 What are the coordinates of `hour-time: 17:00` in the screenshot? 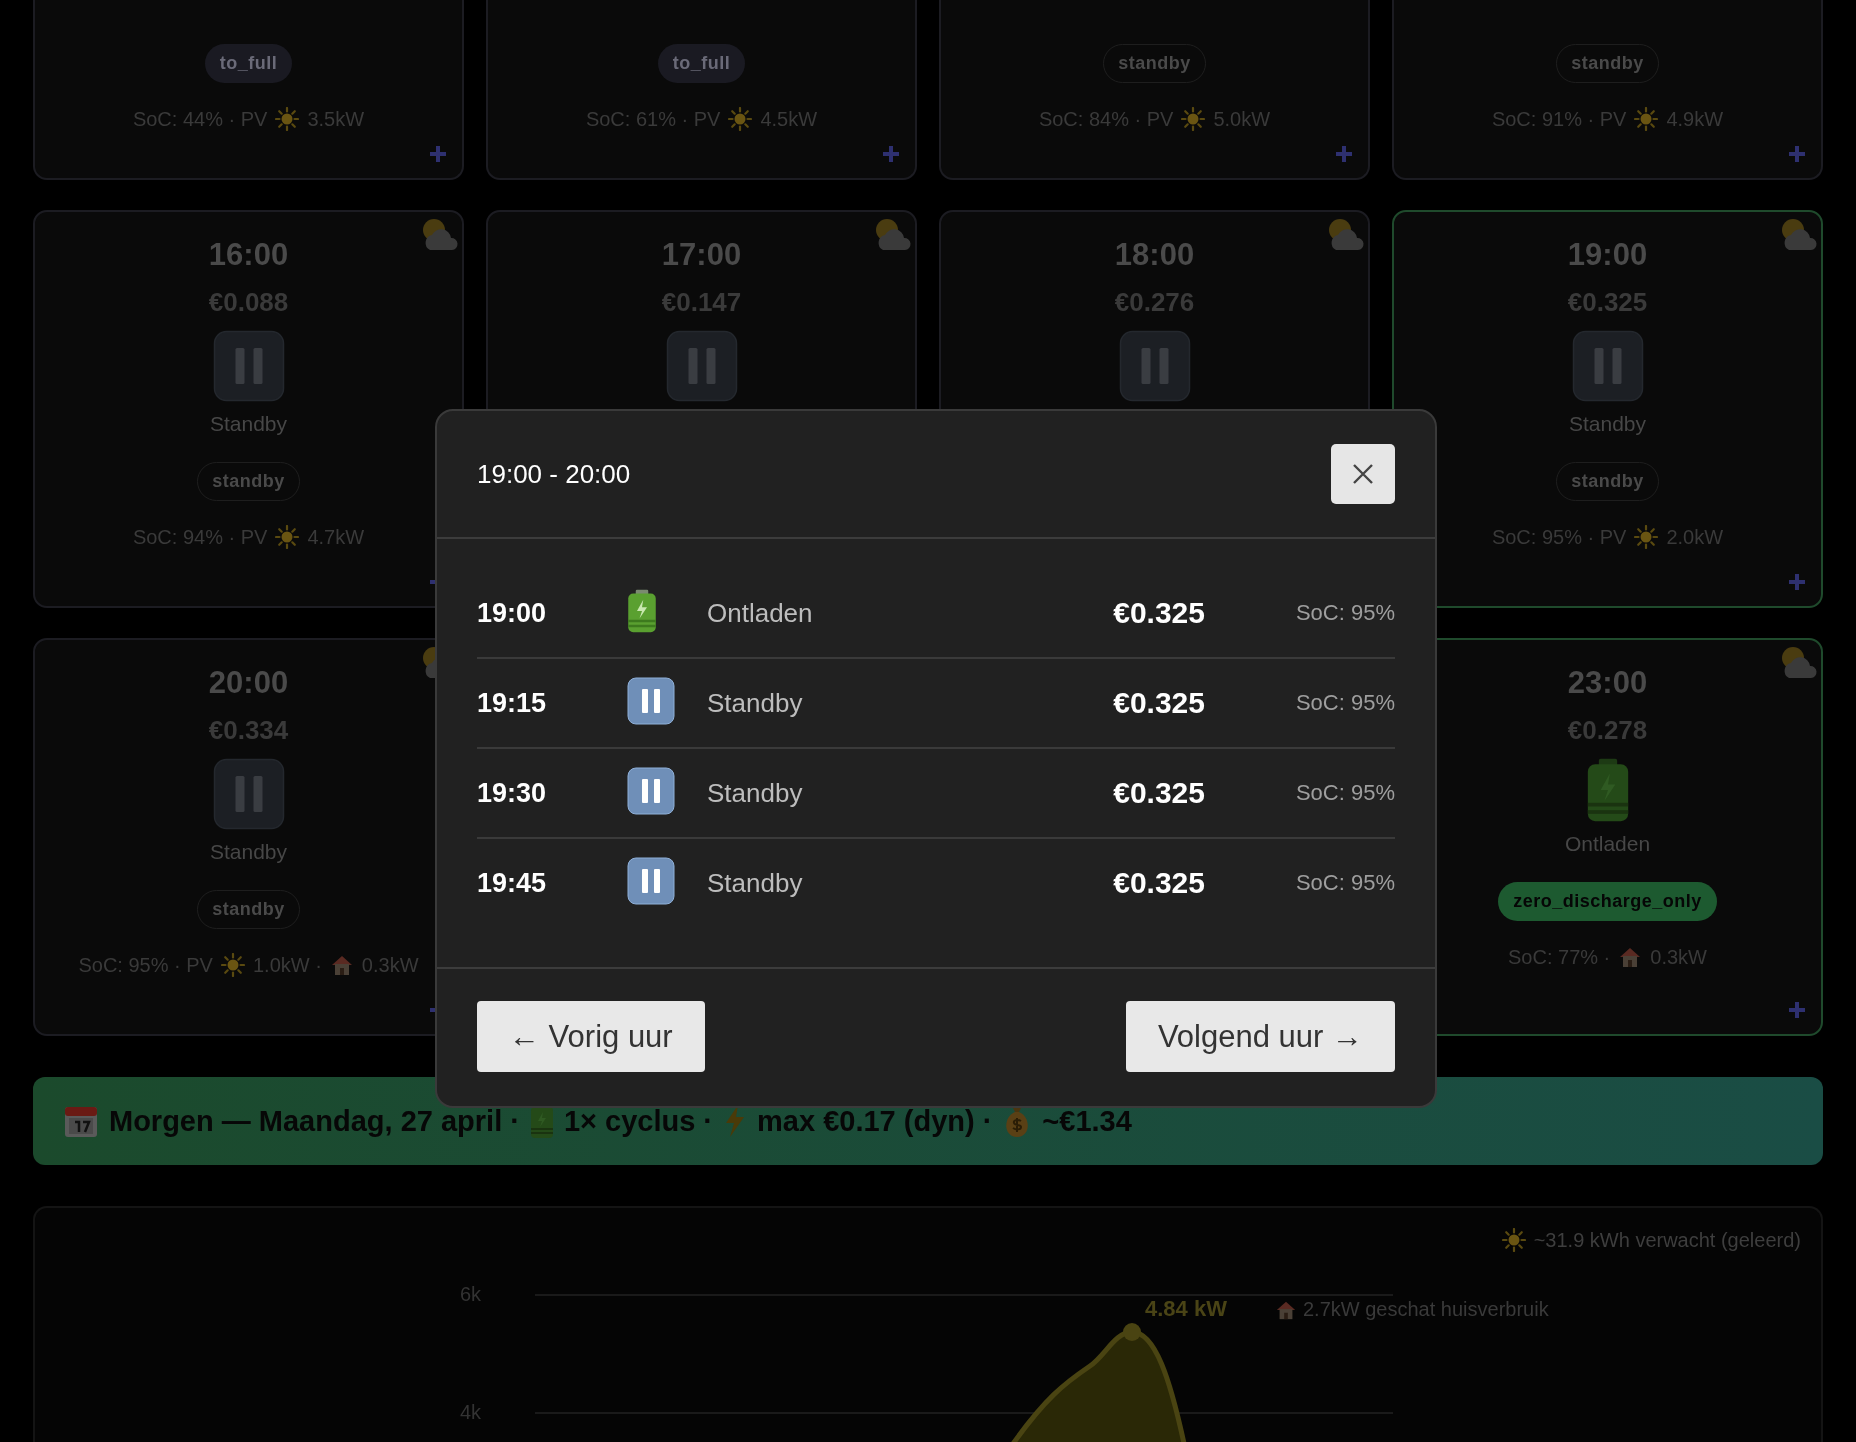 It's located at (701, 255).